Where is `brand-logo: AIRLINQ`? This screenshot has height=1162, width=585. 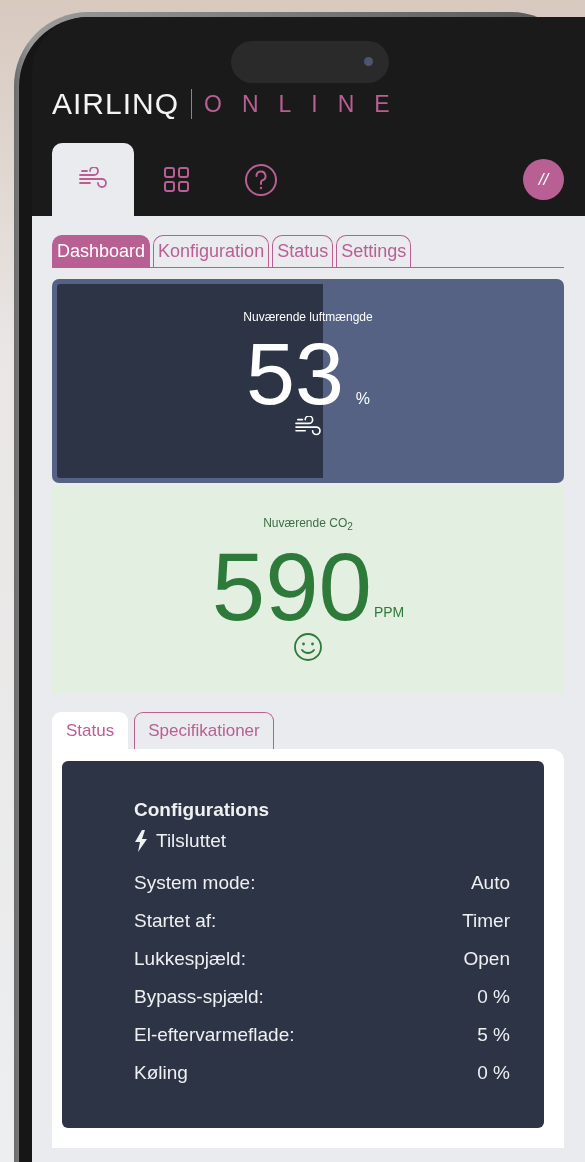 brand-logo: AIRLINQ is located at coordinates (116, 104).